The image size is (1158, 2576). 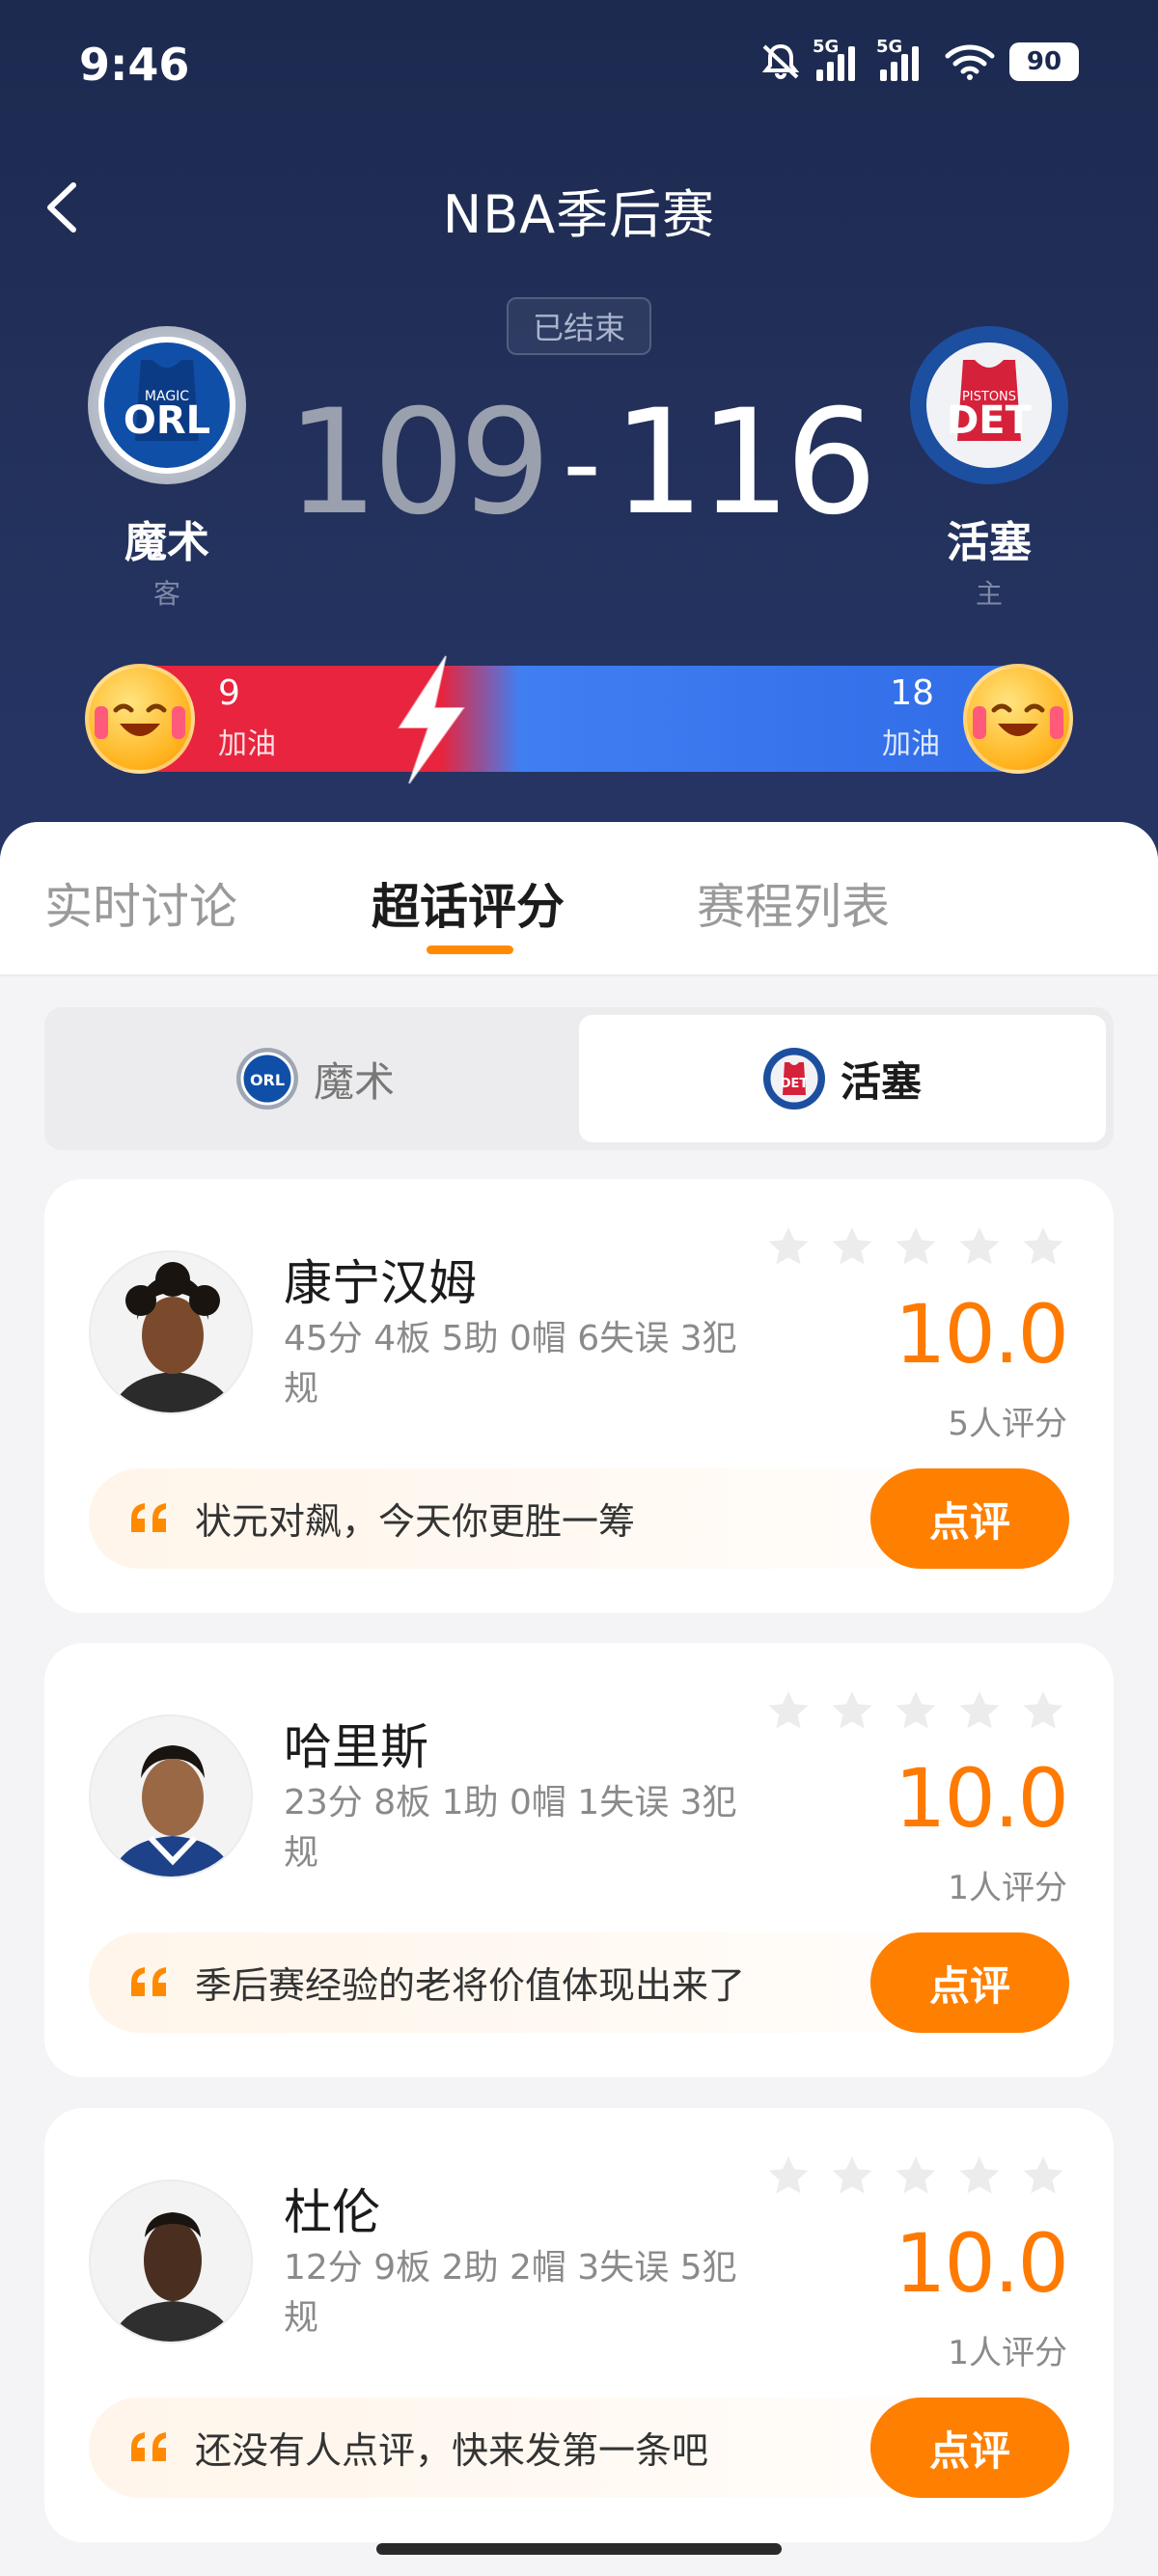 I want to click on home-team: PISTONS DET 活塞 主, so click(x=989, y=469).